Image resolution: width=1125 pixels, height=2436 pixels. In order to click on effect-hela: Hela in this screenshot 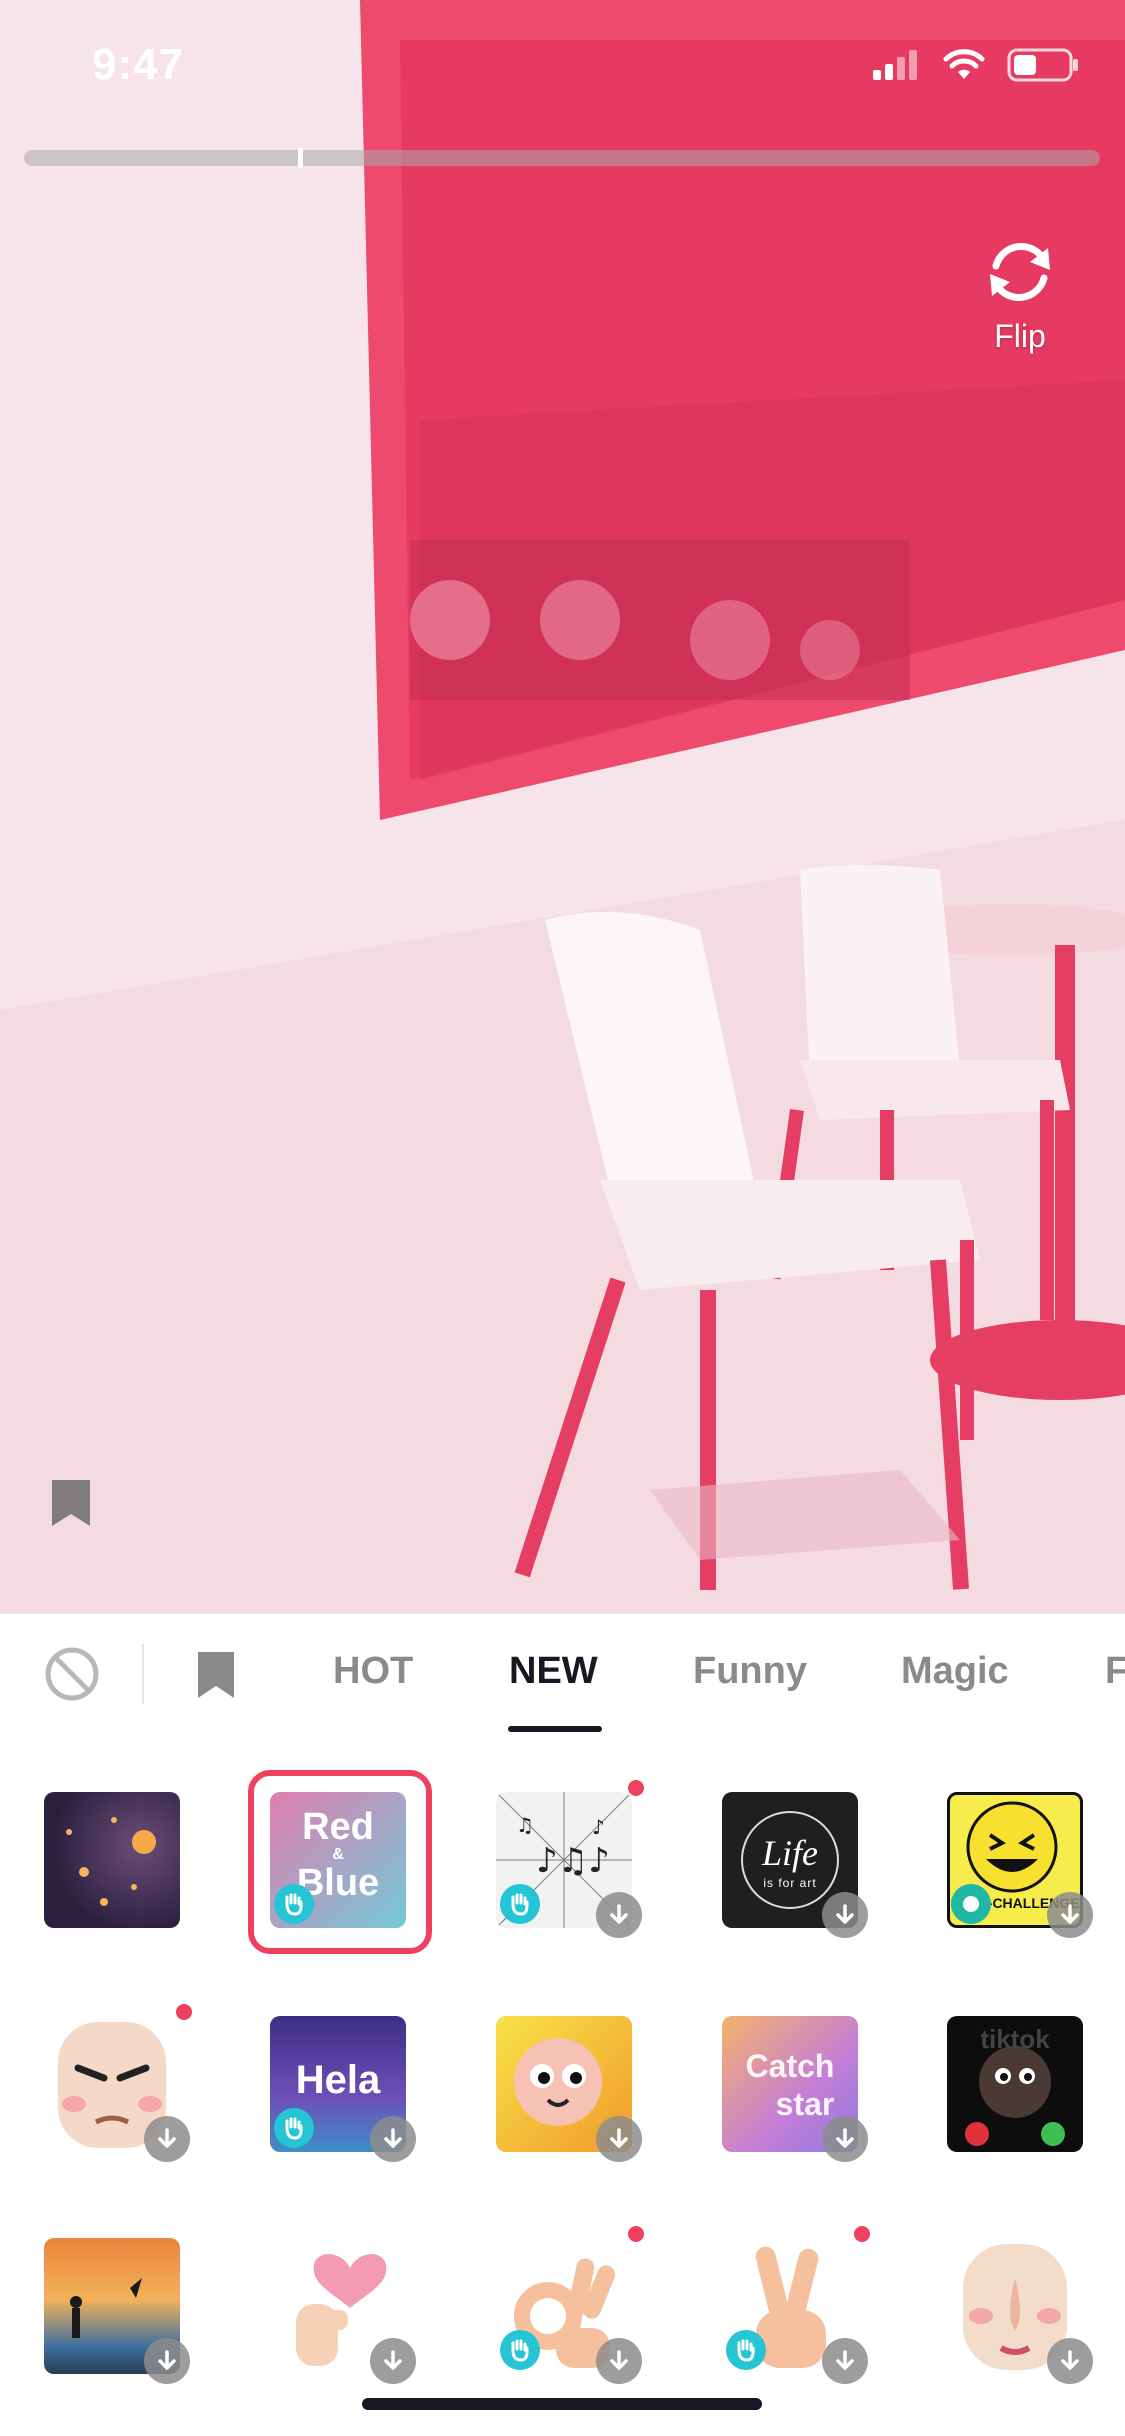, I will do `click(343, 2089)`.